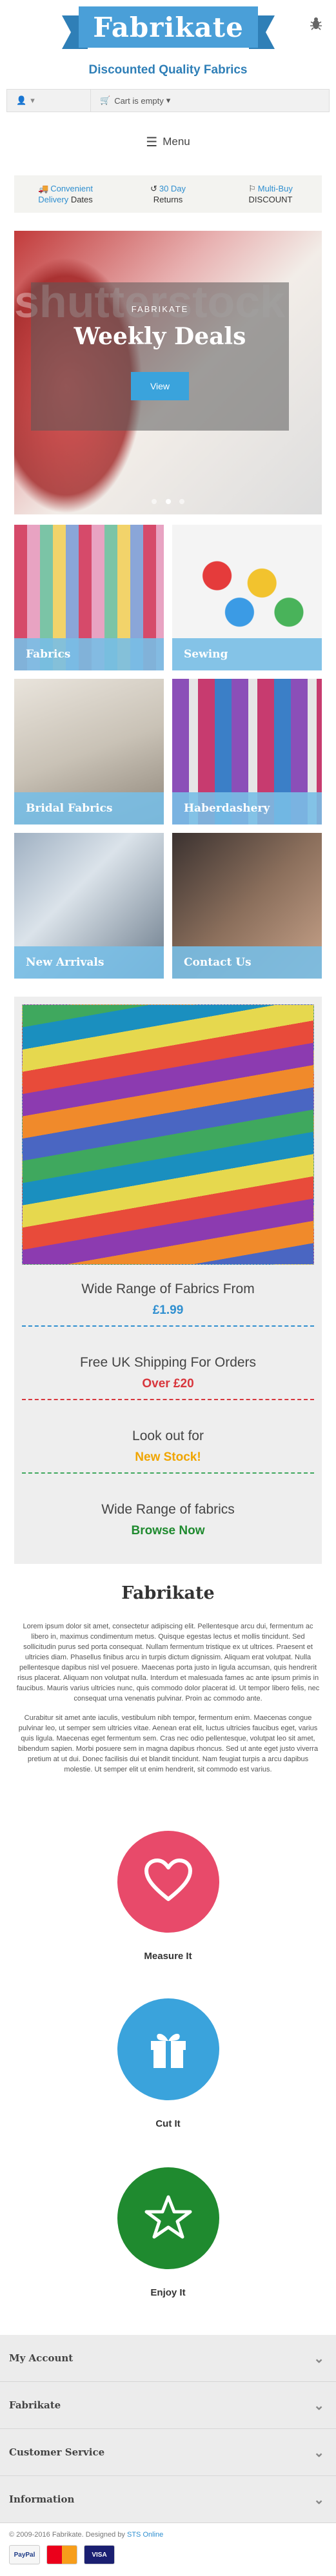 Image resolution: width=336 pixels, height=2576 pixels. What do you see at coordinates (247, 597) in the screenshot?
I see `category-sewing: Sewing` at bounding box center [247, 597].